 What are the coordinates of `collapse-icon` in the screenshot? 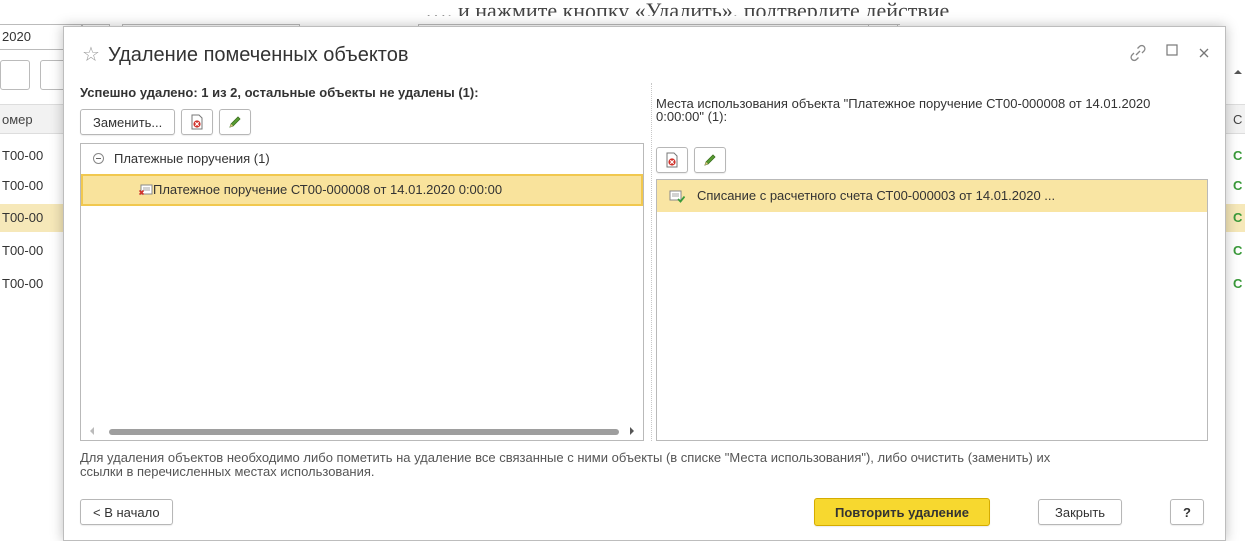 It's located at (98, 158).